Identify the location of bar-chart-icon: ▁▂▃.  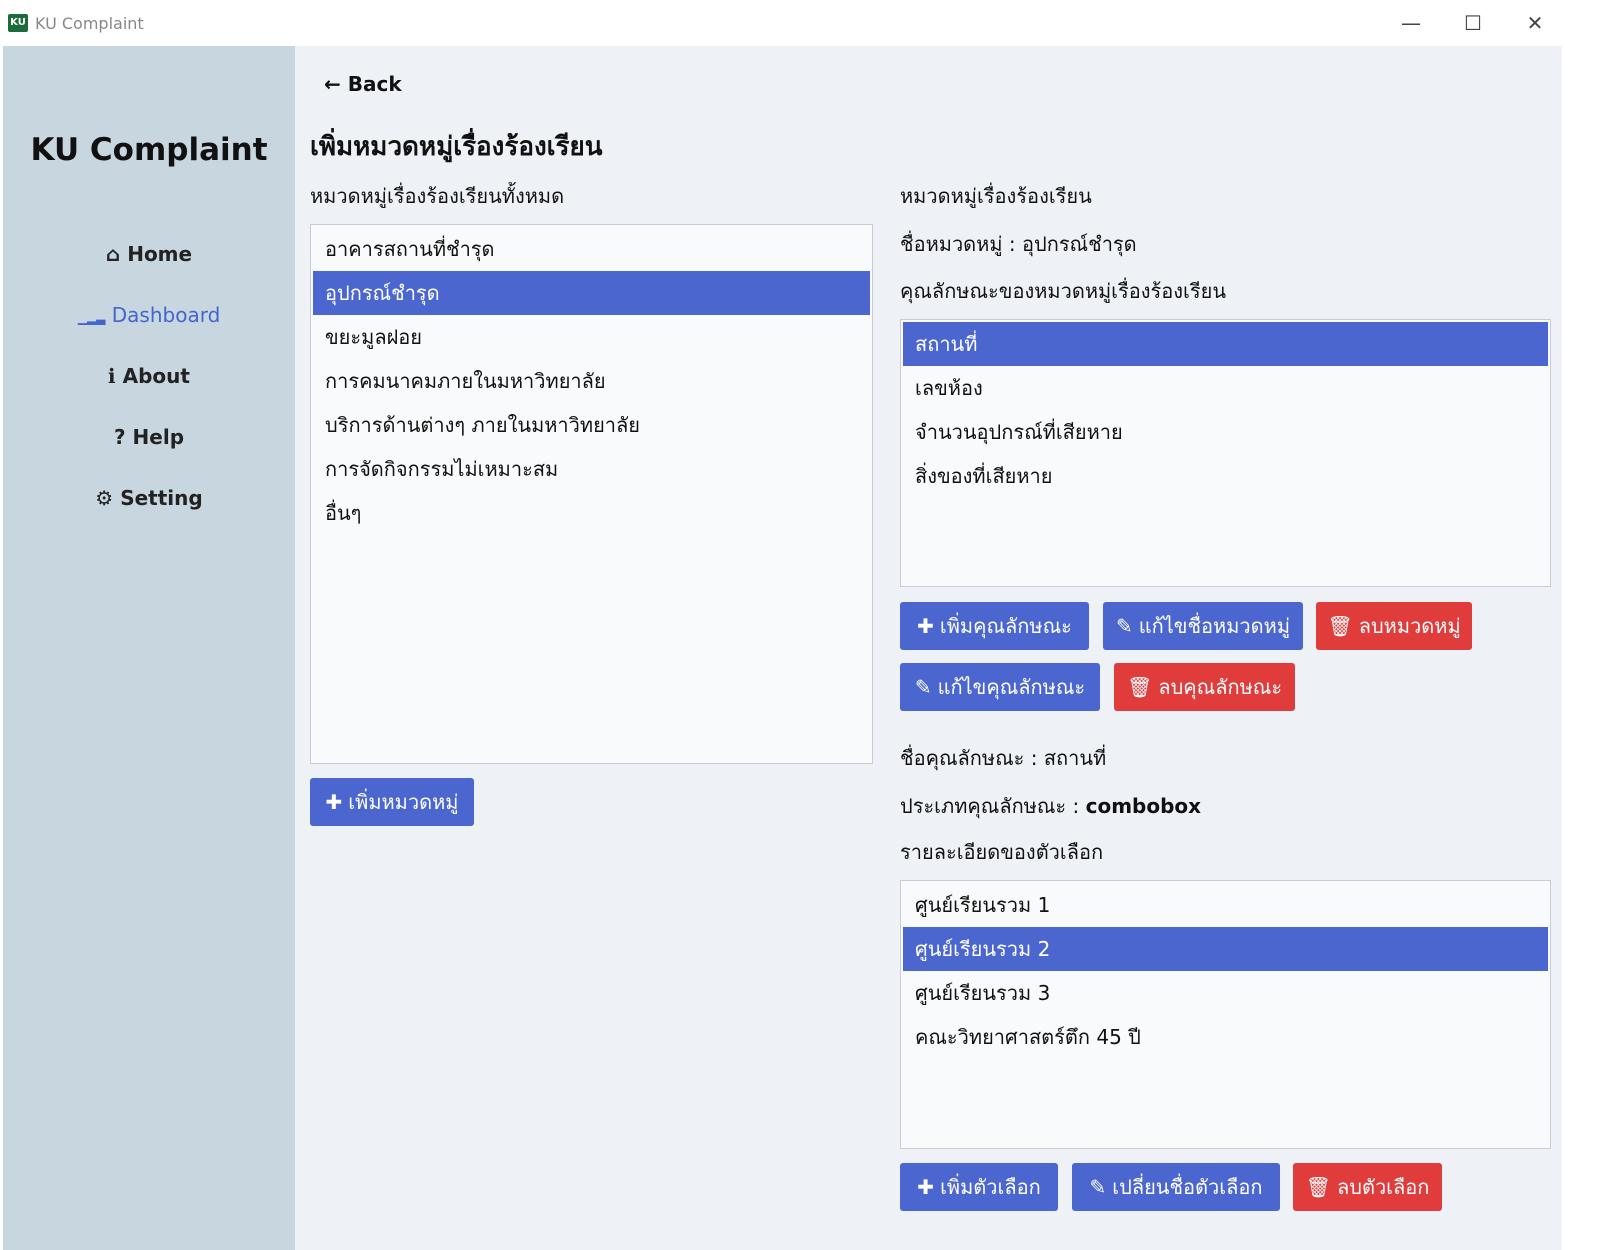
(91, 318).